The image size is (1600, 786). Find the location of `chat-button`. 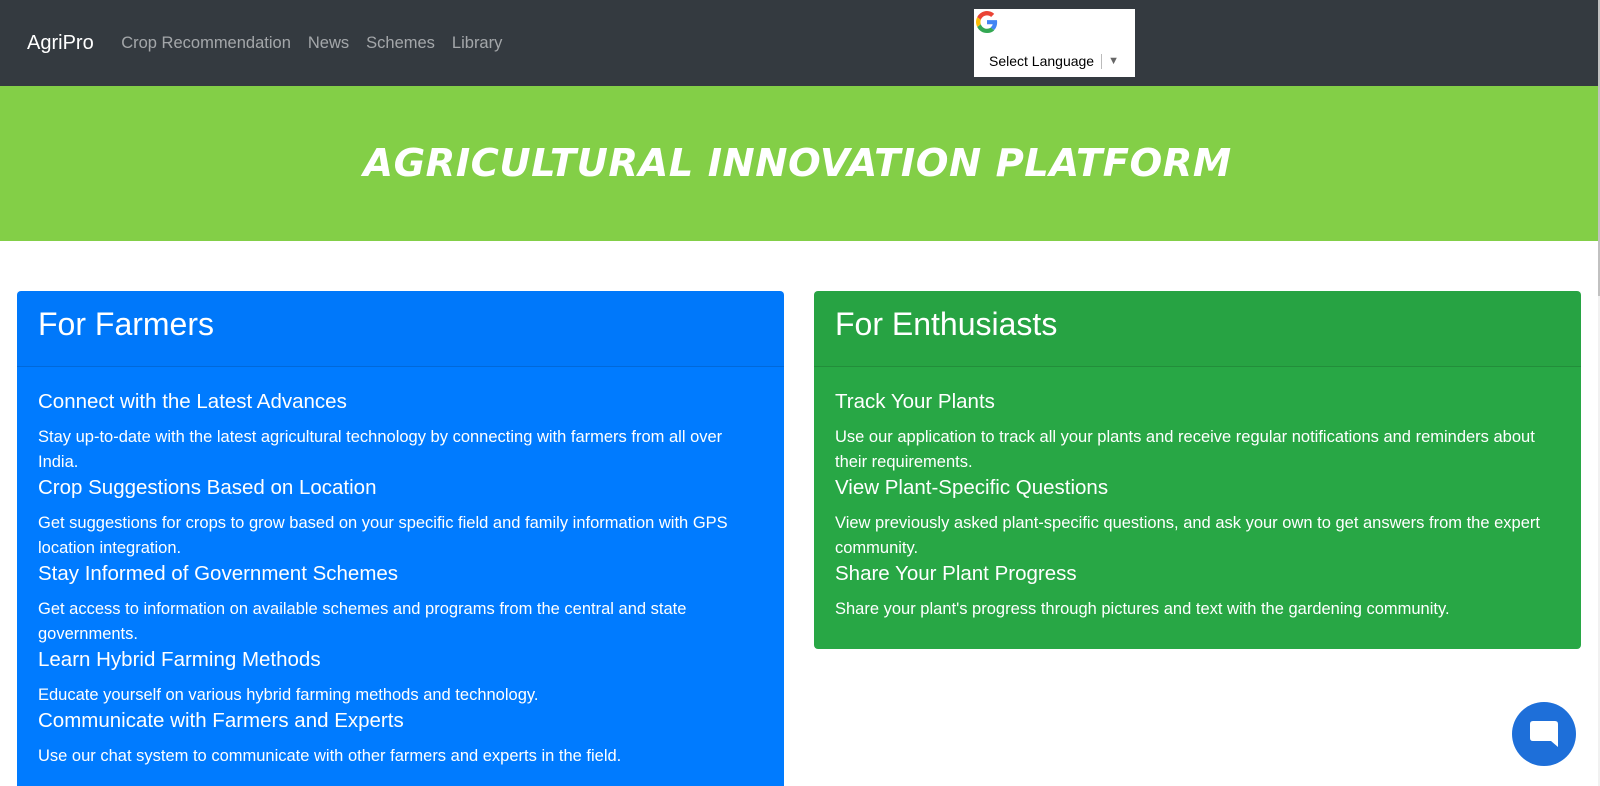

chat-button is located at coordinates (1544, 734).